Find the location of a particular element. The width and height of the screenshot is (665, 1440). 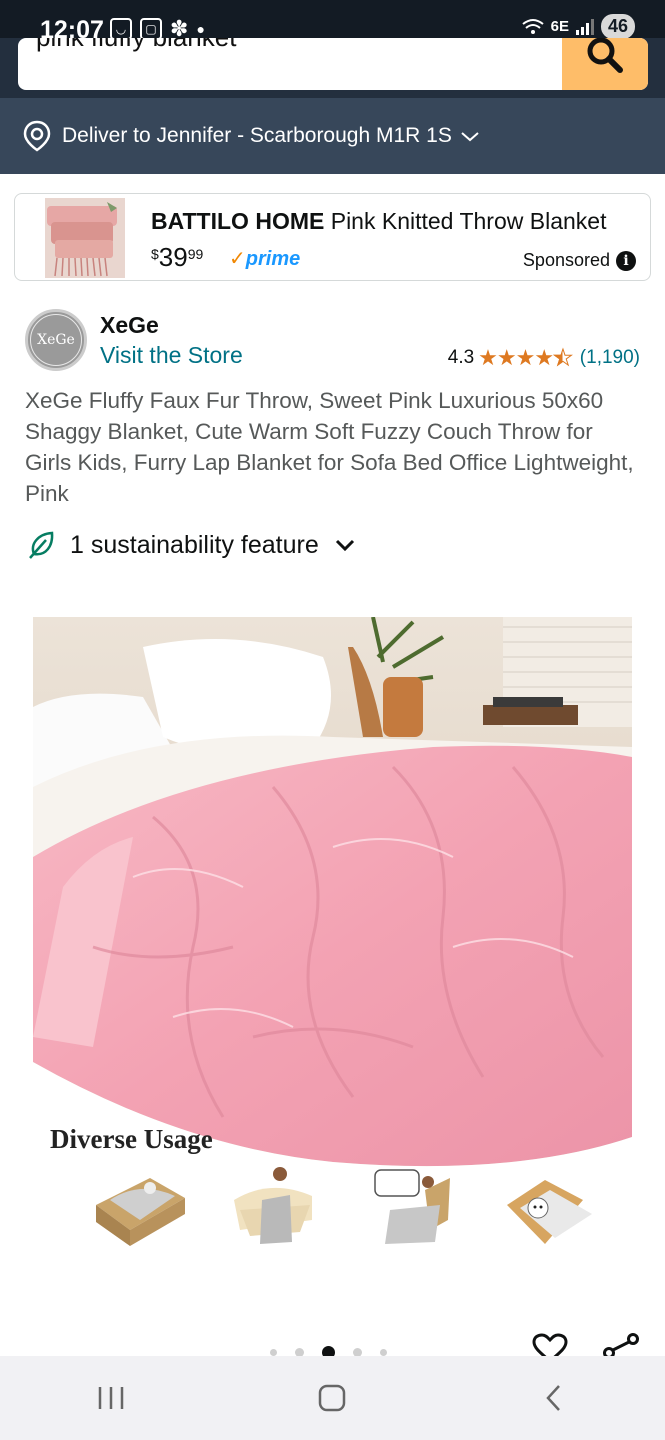

network-type: 6E is located at coordinates (559, 26).